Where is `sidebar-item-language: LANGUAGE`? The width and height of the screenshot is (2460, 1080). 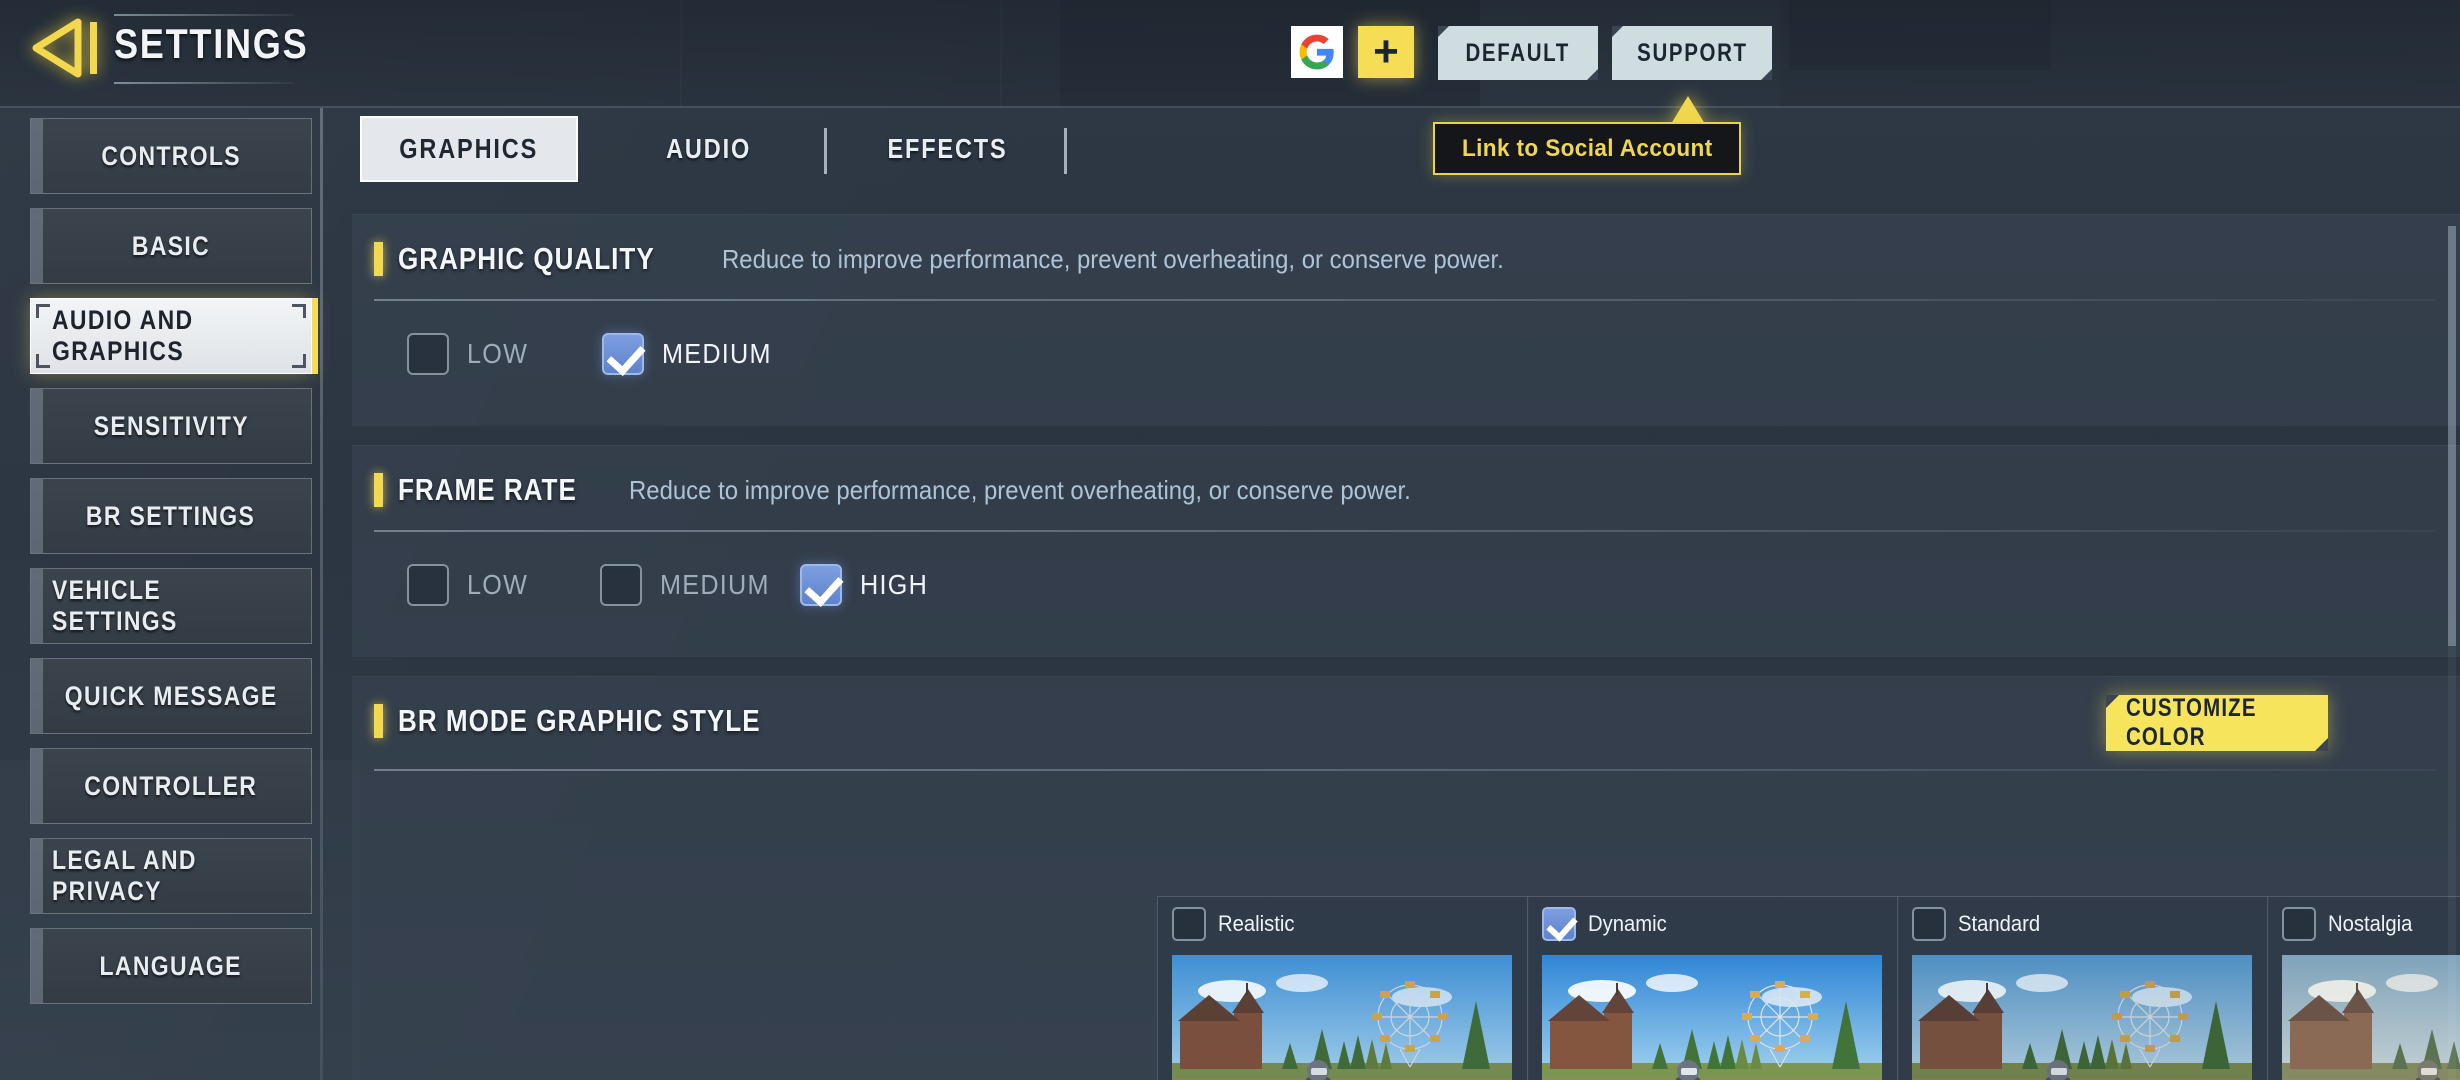 sidebar-item-language: LANGUAGE is located at coordinates (171, 966).